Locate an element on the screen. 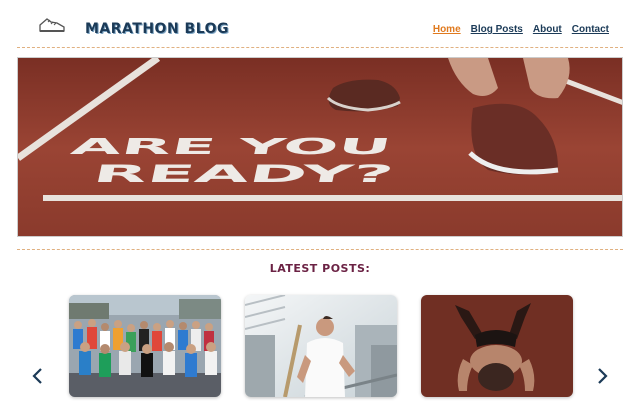 The image size is (640, 401). main-nav: Home Blog Posts About Contact is located at coordinates (521, 29).